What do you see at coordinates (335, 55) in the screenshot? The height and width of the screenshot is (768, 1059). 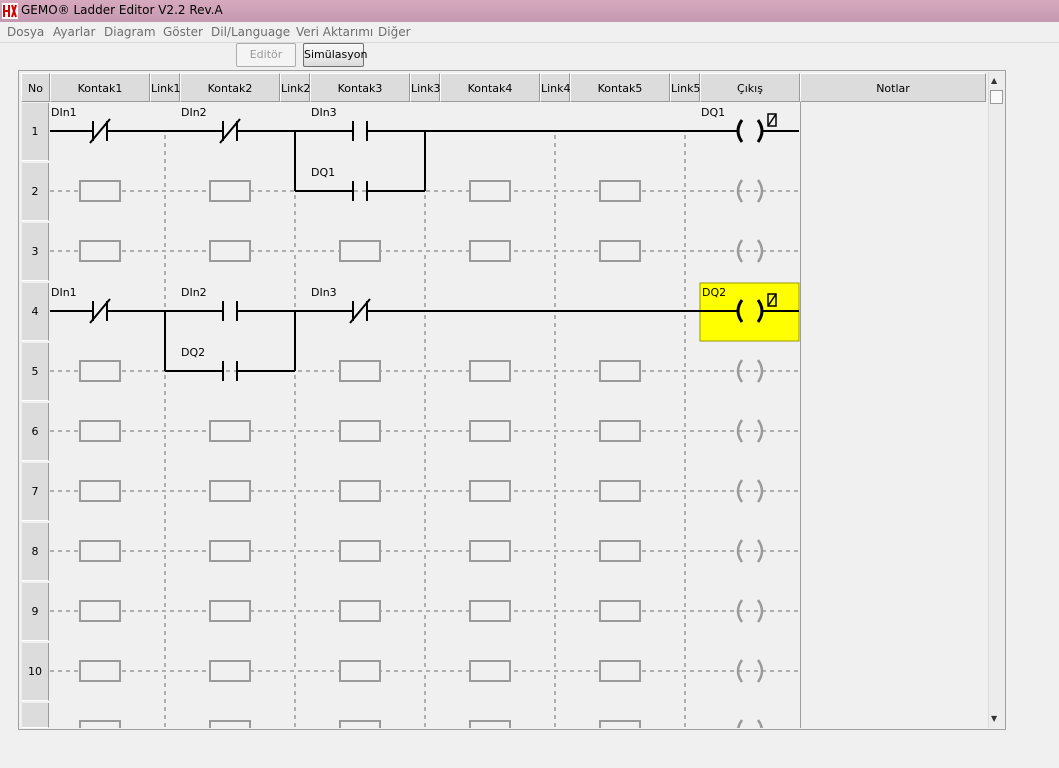 I see `simulation-button: Simülasyon` at bounding box center [335, 55].